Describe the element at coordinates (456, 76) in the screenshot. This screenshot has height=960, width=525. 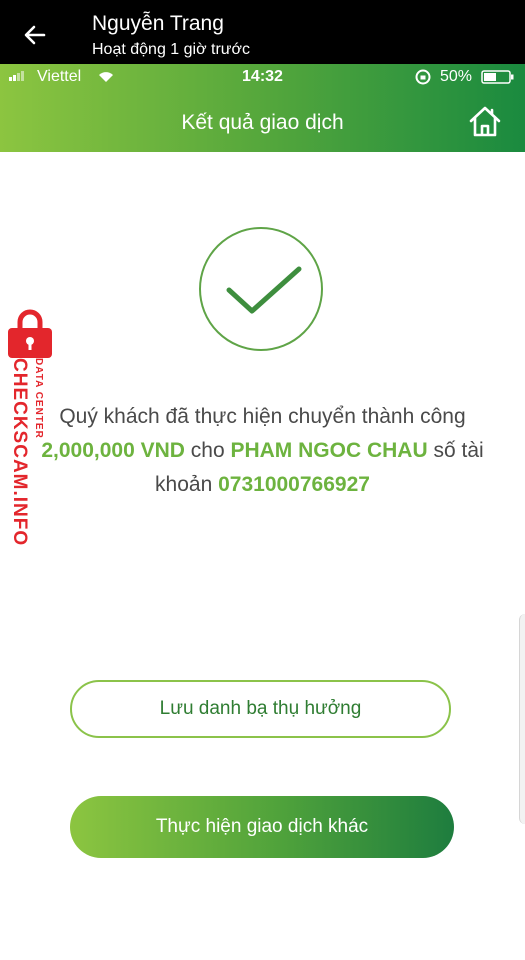
I see `battery-percentage: 50%` at that location.